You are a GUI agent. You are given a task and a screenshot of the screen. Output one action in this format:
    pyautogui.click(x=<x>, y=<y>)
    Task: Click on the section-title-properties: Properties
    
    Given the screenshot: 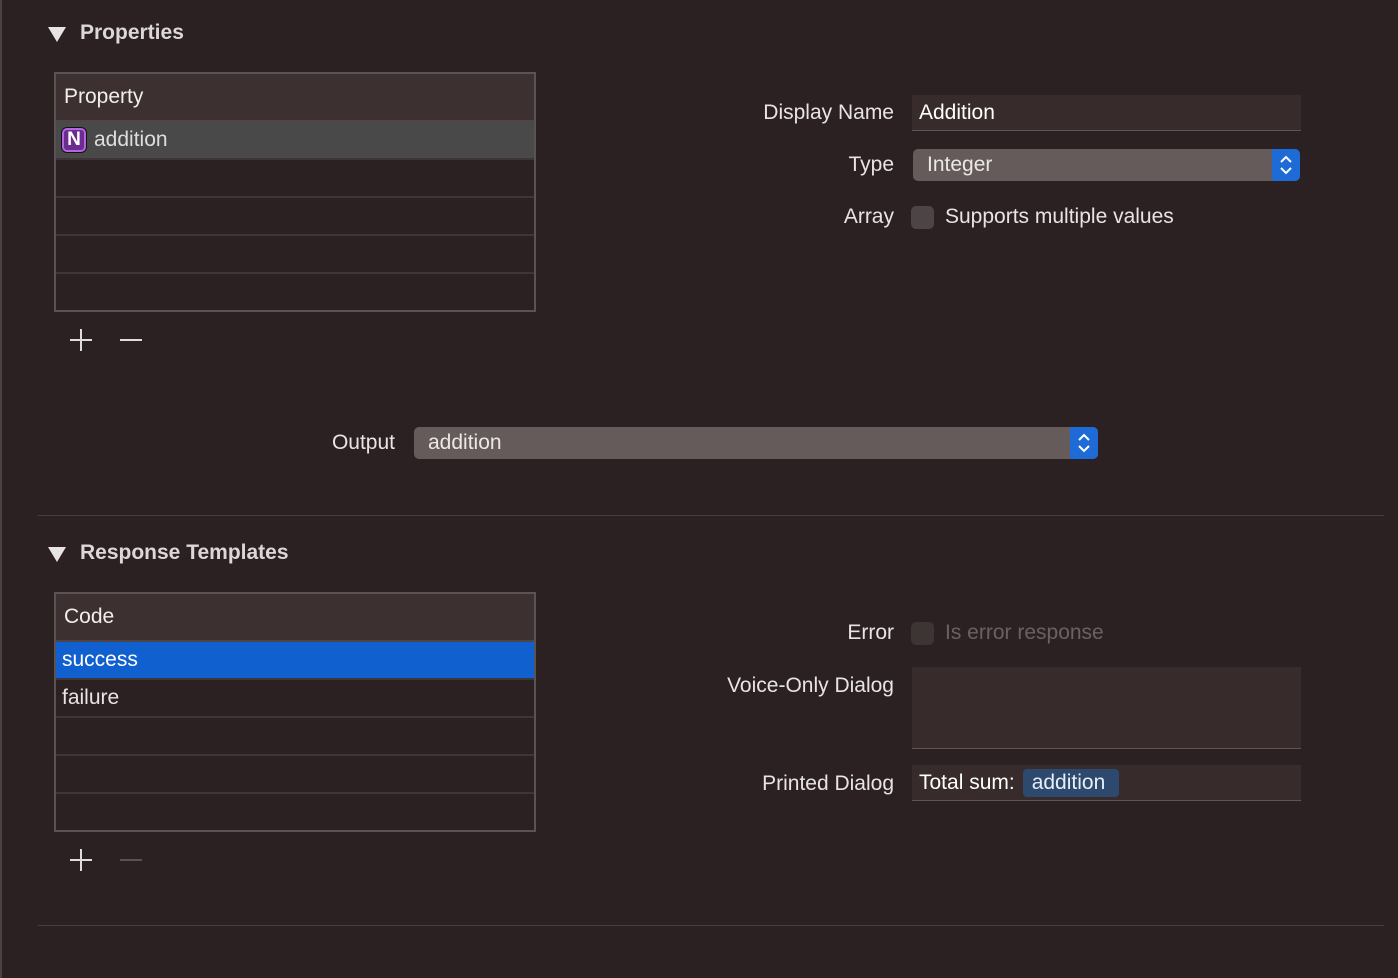 What is the action you would take?
    pyautogui.click(x=132, y=32)
    